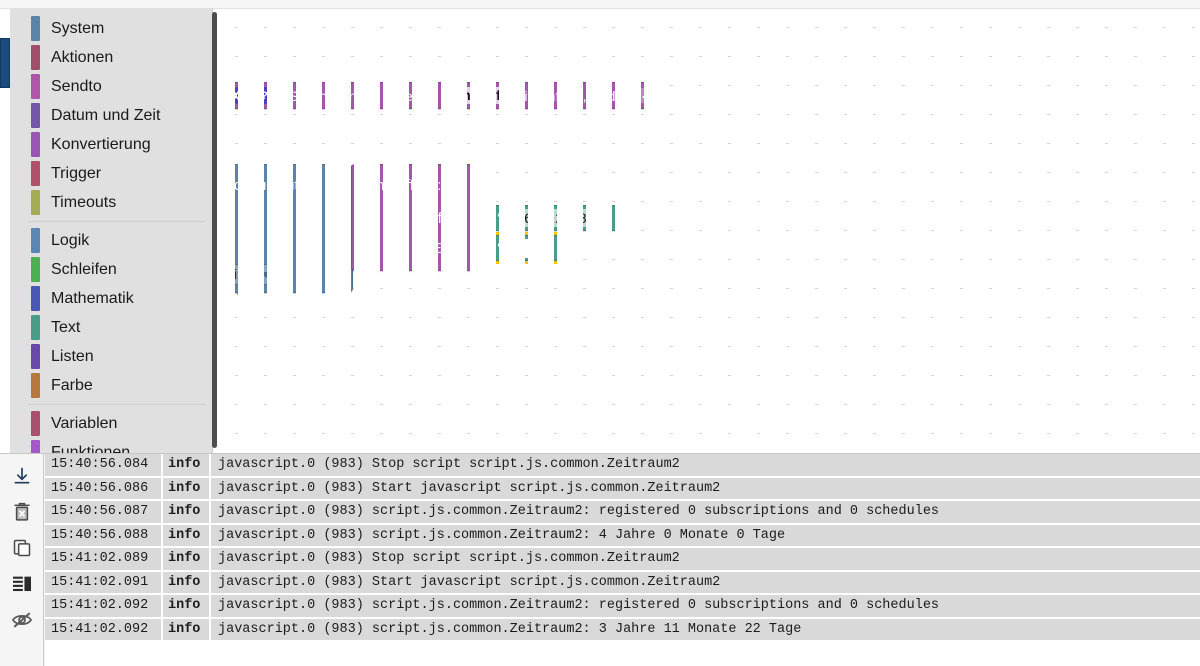 This screenshot has height=666, width=1200. What do you see at coordinates (248, 295) in the screenshot?
I see `block-notch-bottom` at bounding box center [248, 295].